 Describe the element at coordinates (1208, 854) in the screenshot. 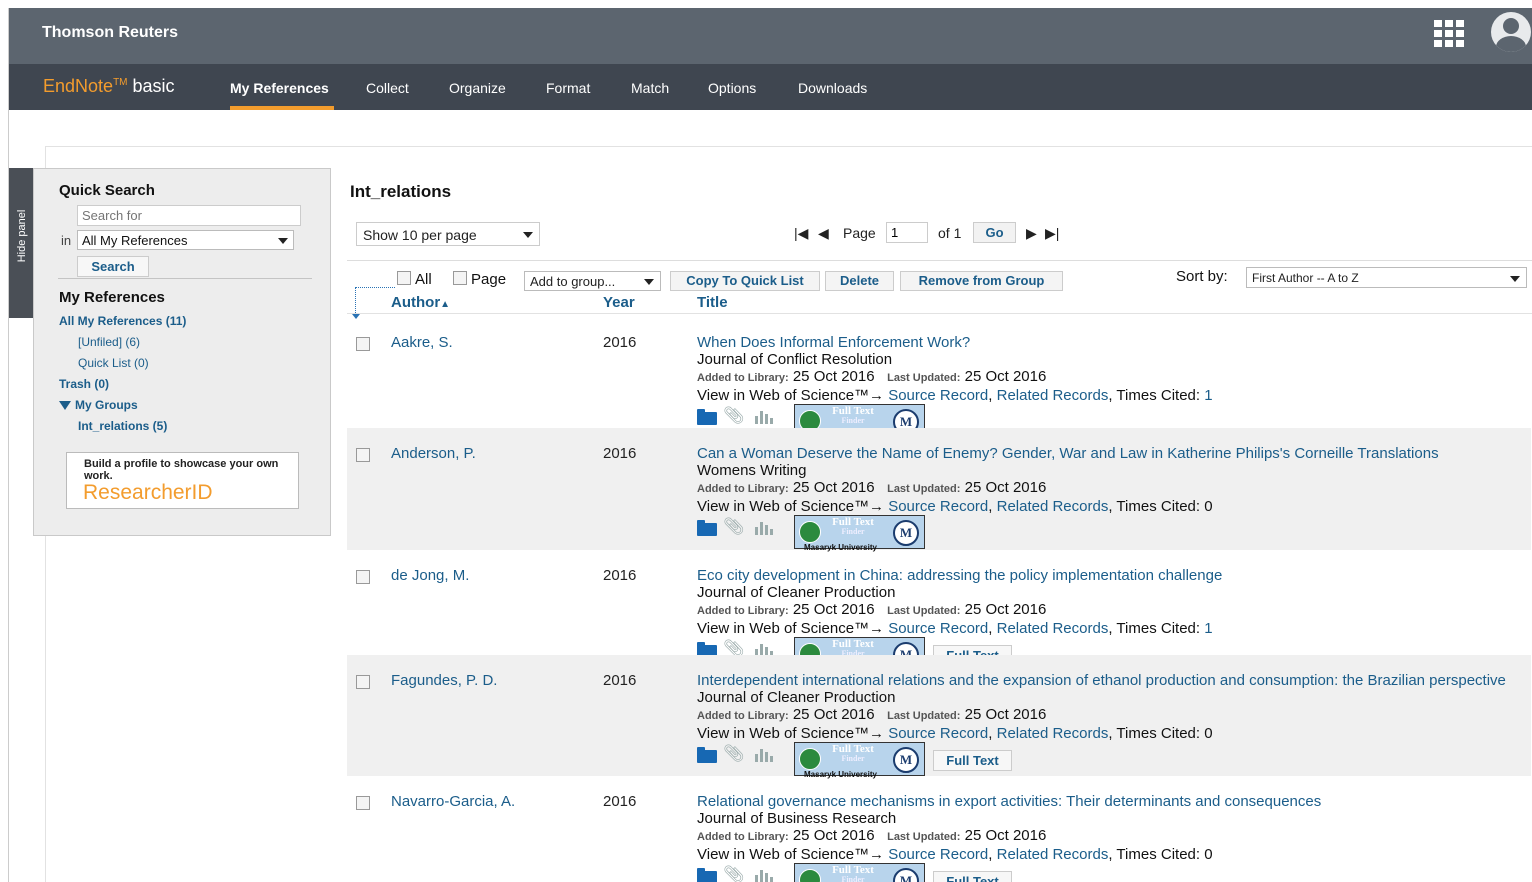

I see `times-cited-value: 0` at that location.